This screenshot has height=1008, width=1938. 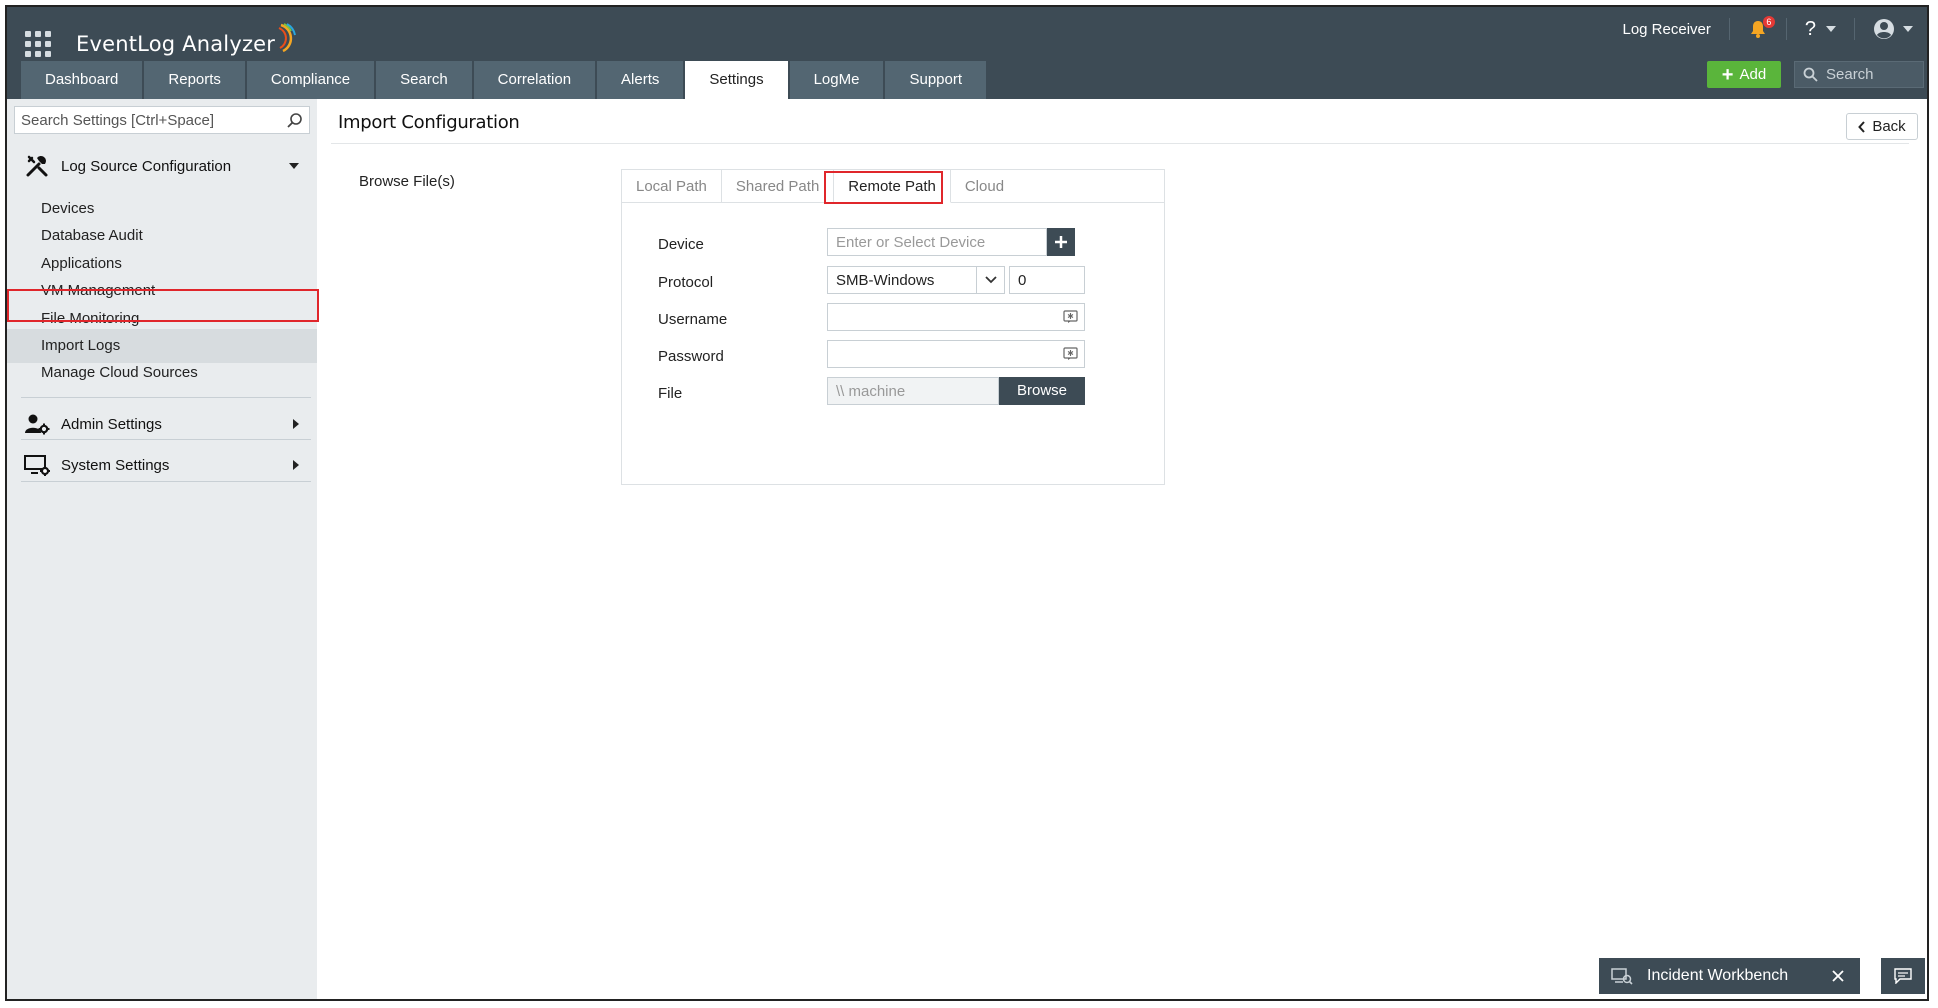 What do you see at coordinates (693, 319) in the screenshot?
I see `username-label: Username` at bounding box center [693, 319].